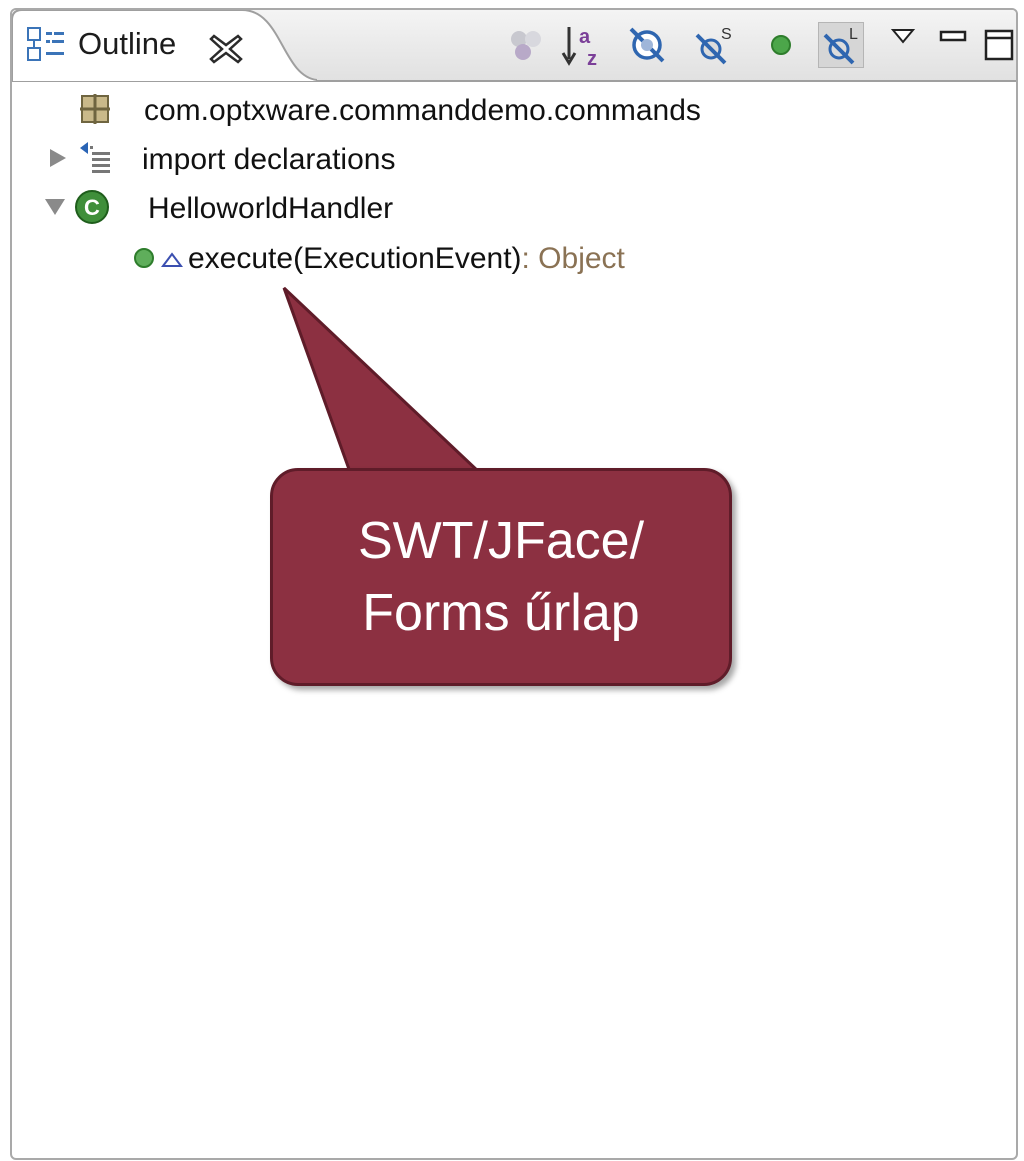 This screenshot has height=1161, width=1024. I want to click on callout-box: SWT/JFace/ Forms űrlap, so click(501, 577).